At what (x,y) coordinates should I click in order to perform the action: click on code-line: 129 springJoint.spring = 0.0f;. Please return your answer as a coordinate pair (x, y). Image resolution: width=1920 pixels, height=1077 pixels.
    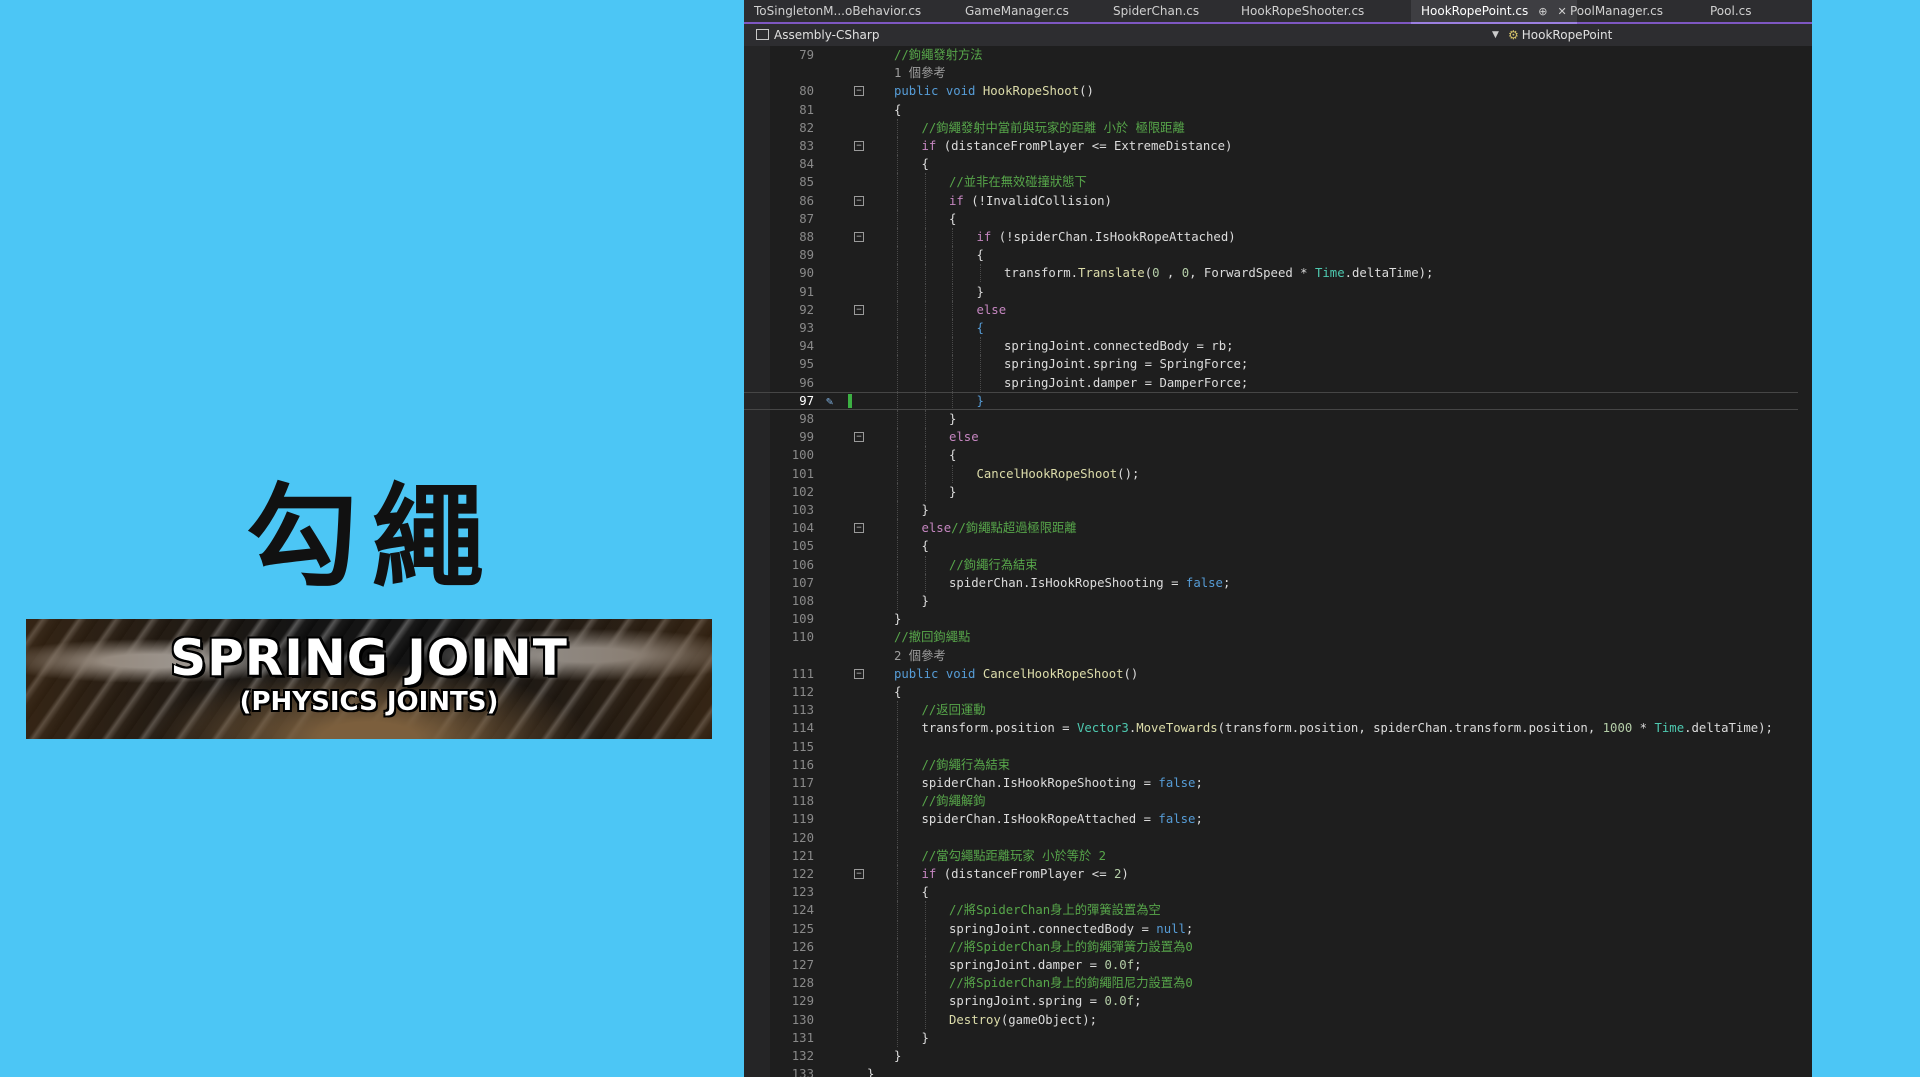
    Looking at the image, I should click on (1278, 1001).